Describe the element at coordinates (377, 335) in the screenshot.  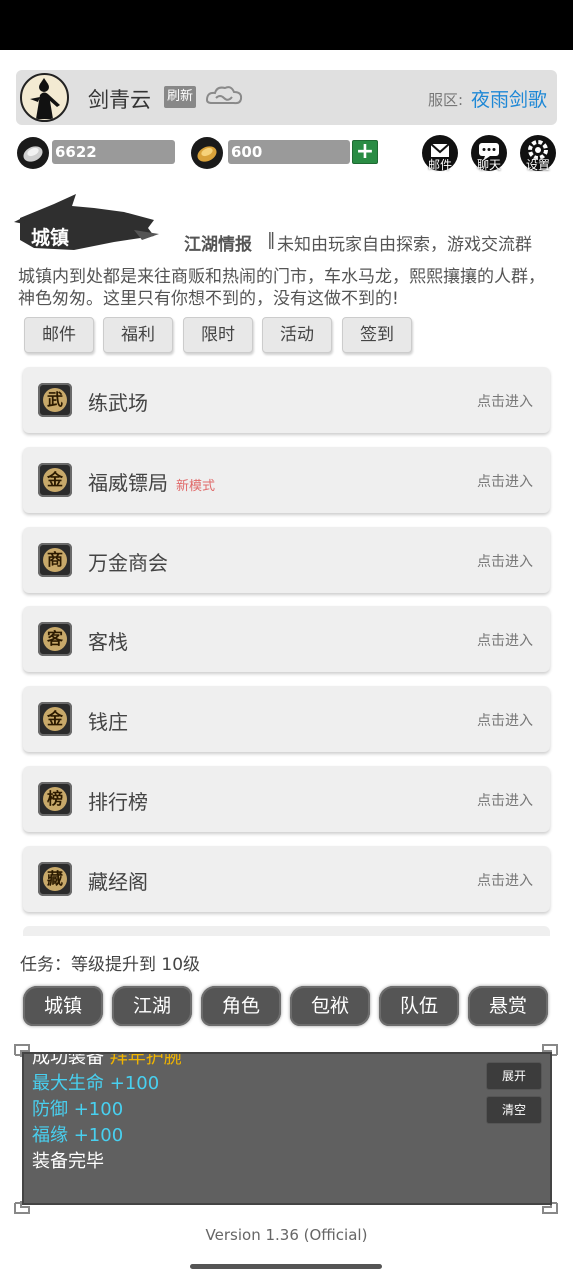
I see `tab-signin: 签到` at that location.